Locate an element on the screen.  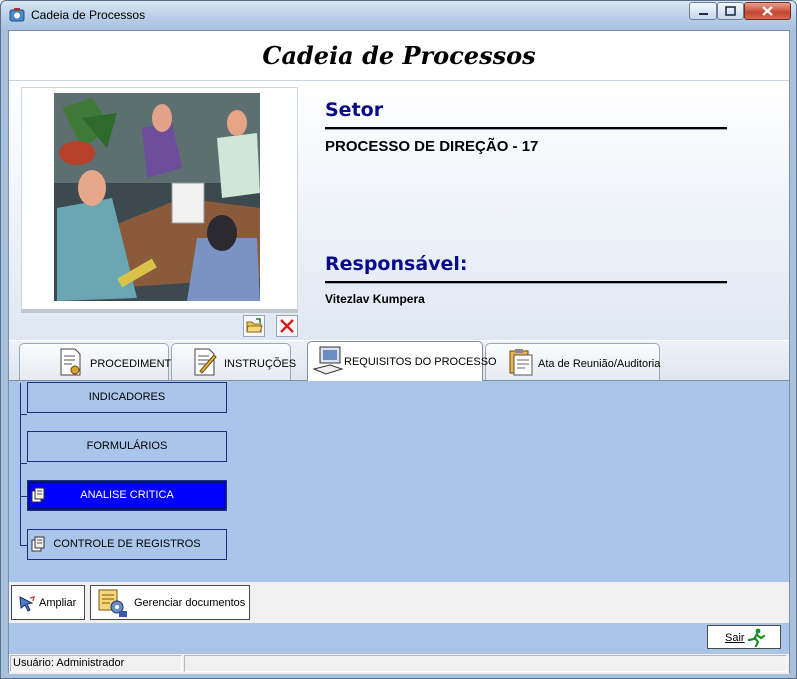
header: Cadeia de Processos is located at coordinates (399, 56).